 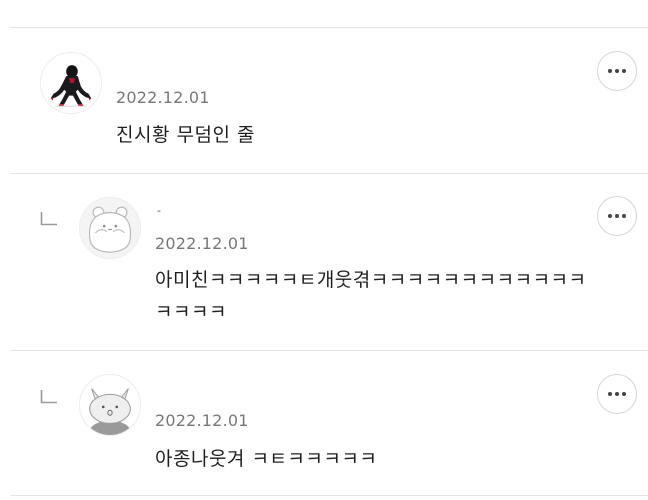 I want to click on comment-text-continued: ㅋㅋㅋㅋ, so click(x=191, y=312).